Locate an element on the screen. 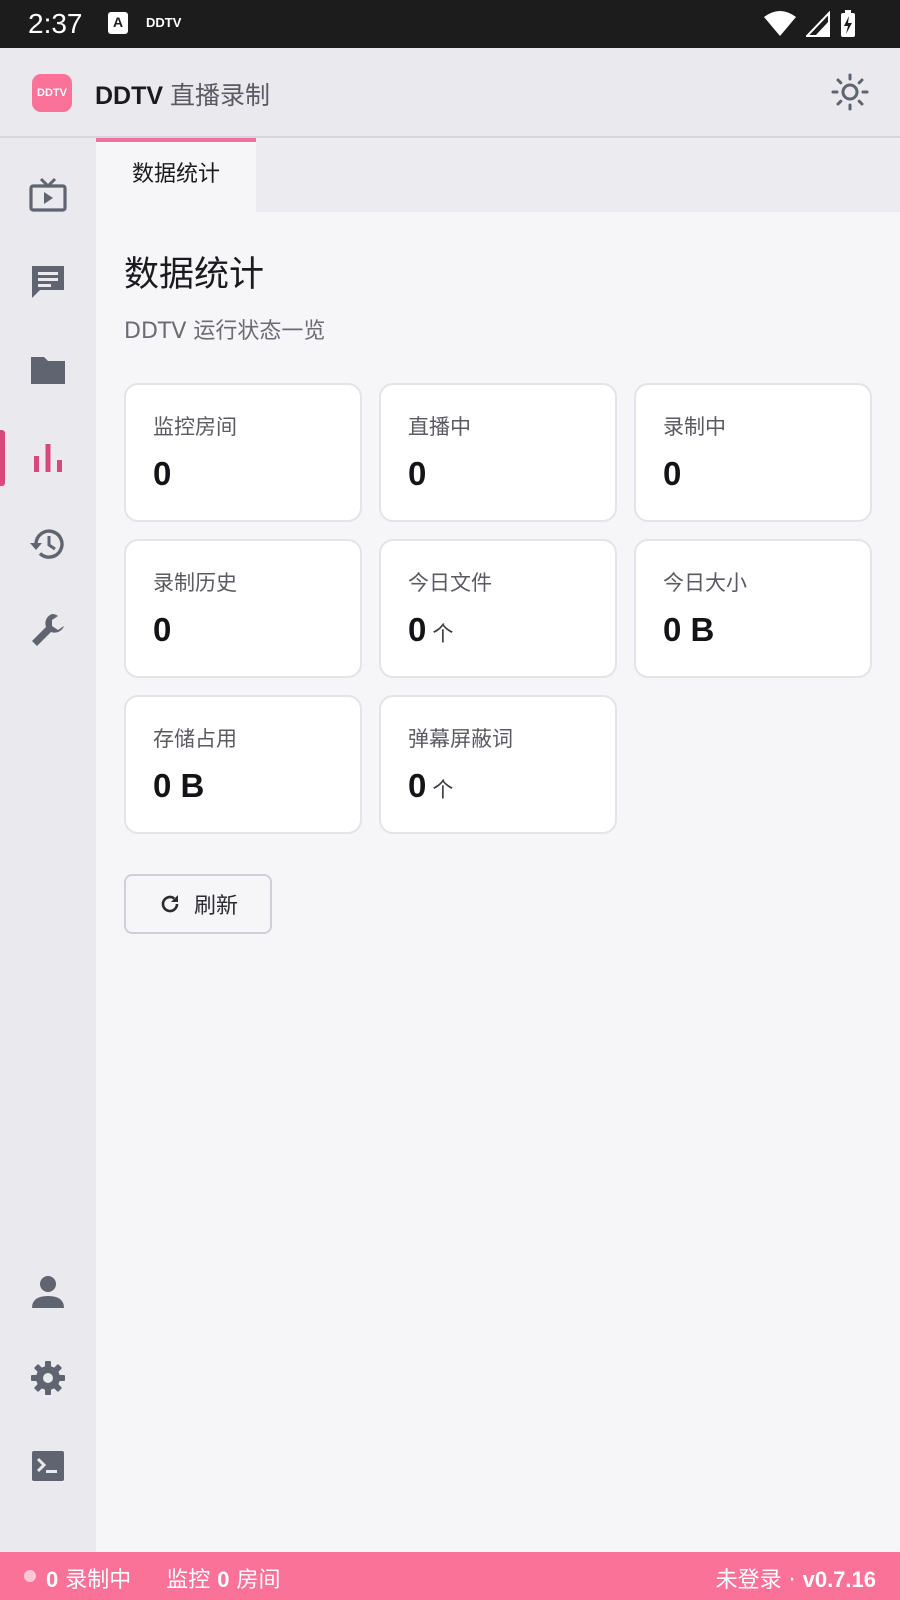 The height and width of the screenshot is (1600, 900). theme-toggle-button is located at coordinates (850, 92).